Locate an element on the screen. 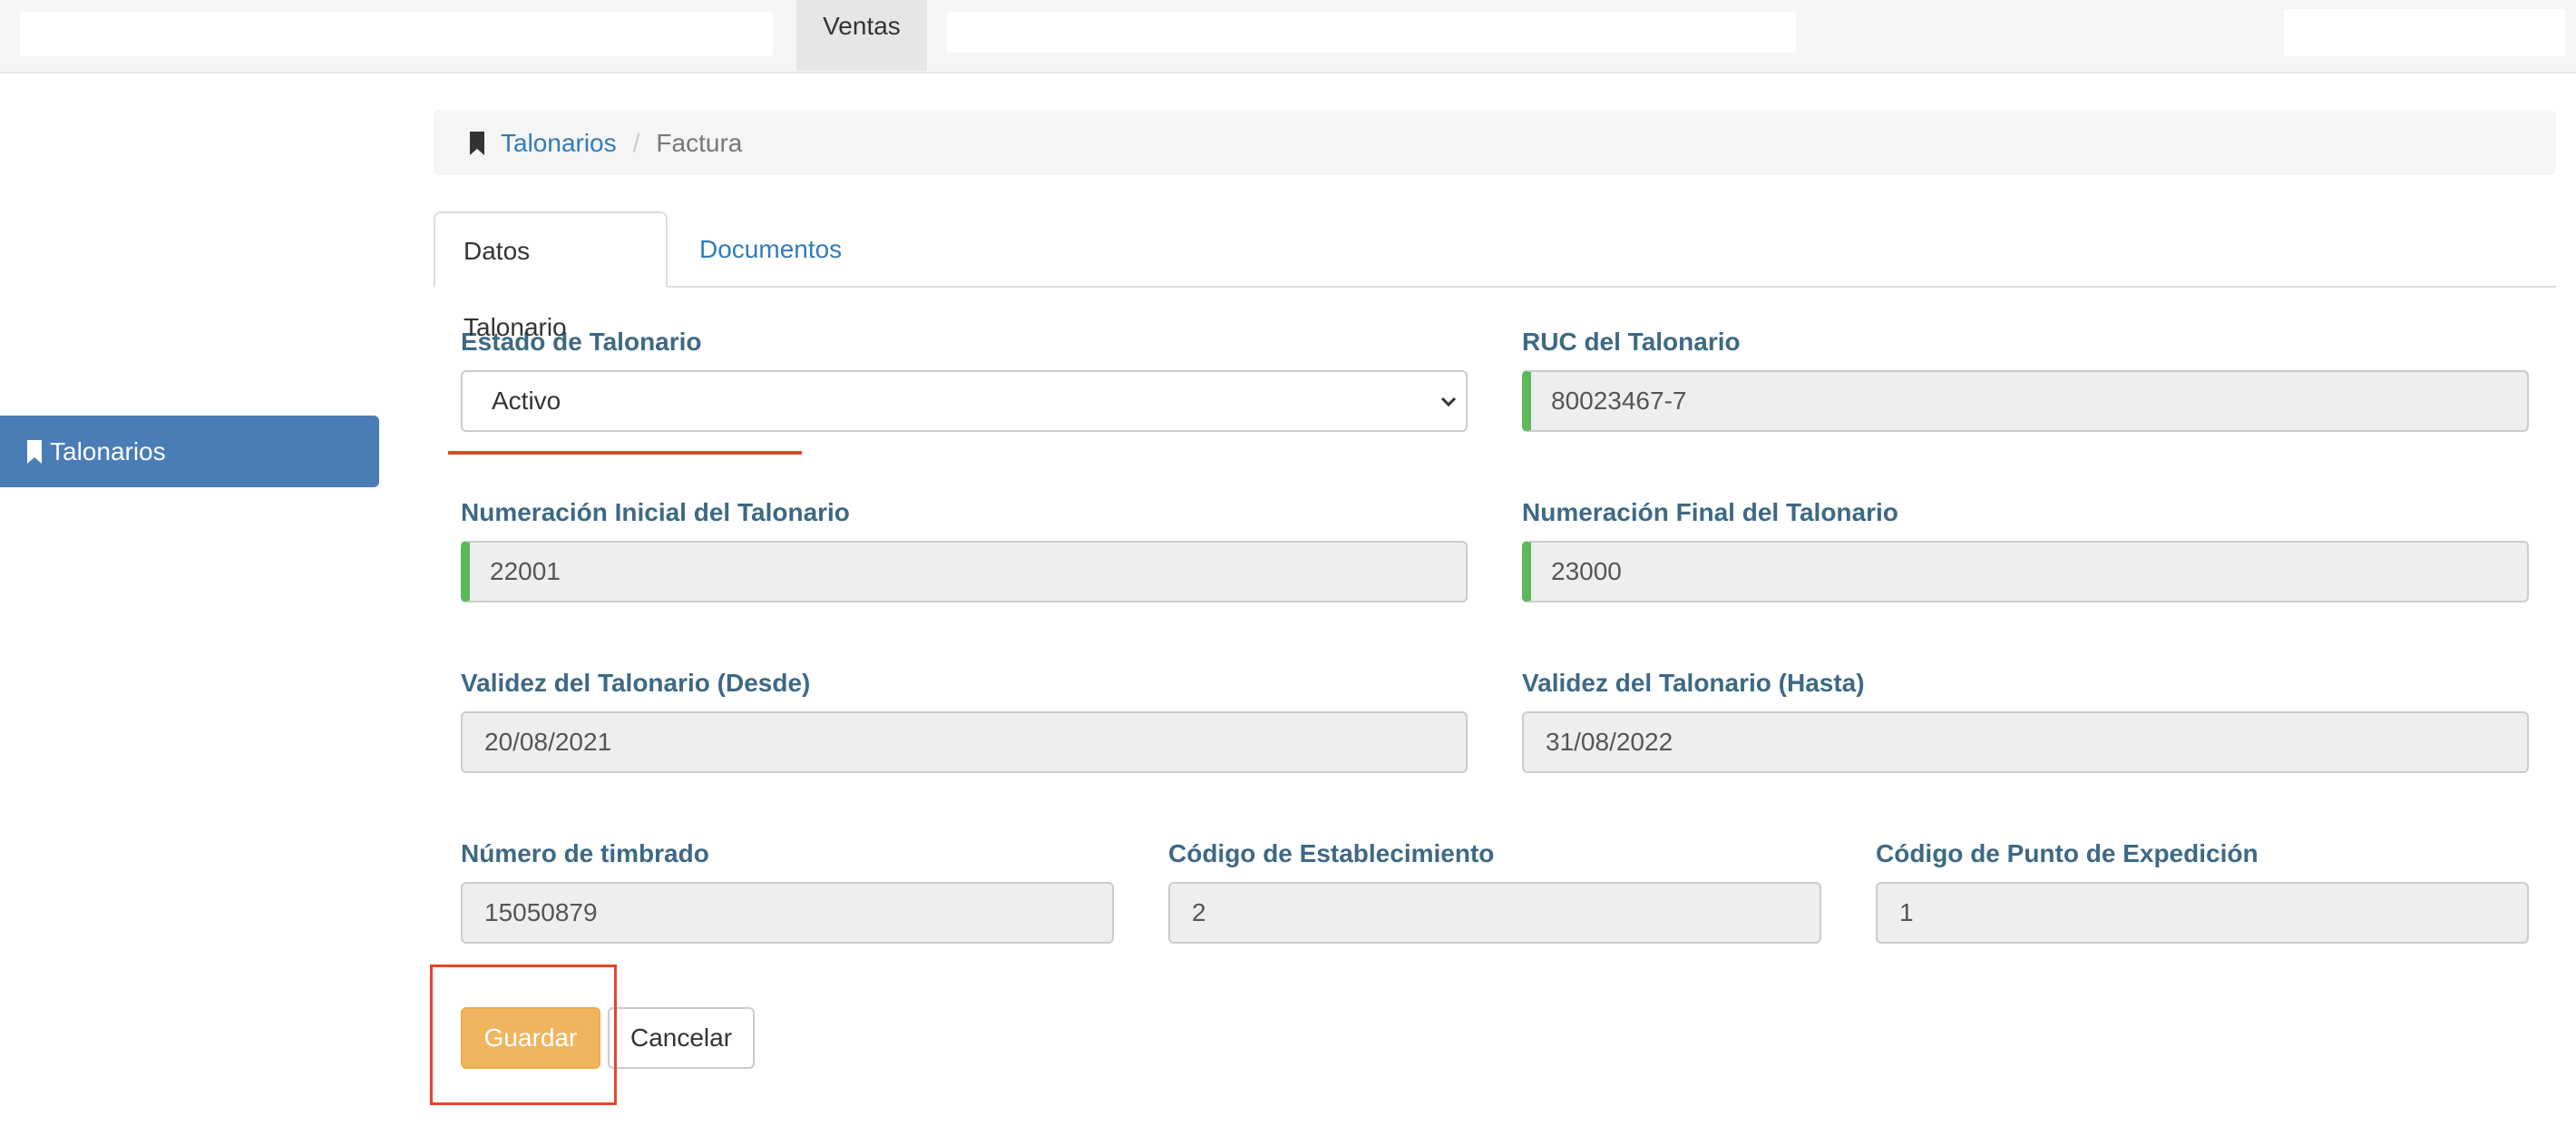 This screenshot has width=2576, height=1136. establecimiento-label: Código de Establecimiento is located at coordinates (1331, 853).